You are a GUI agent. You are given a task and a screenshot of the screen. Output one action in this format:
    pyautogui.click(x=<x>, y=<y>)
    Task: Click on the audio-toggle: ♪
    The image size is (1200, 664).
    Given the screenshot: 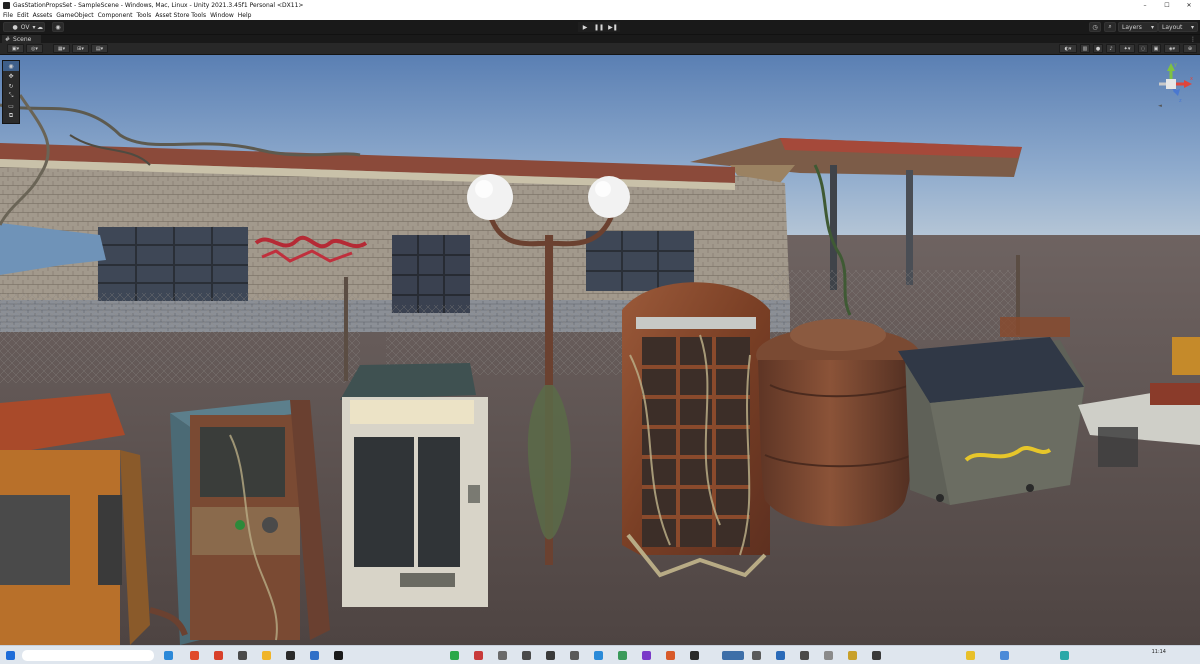 What is the action you would take?
    pyautogui.click(x=1111, y=48)
    